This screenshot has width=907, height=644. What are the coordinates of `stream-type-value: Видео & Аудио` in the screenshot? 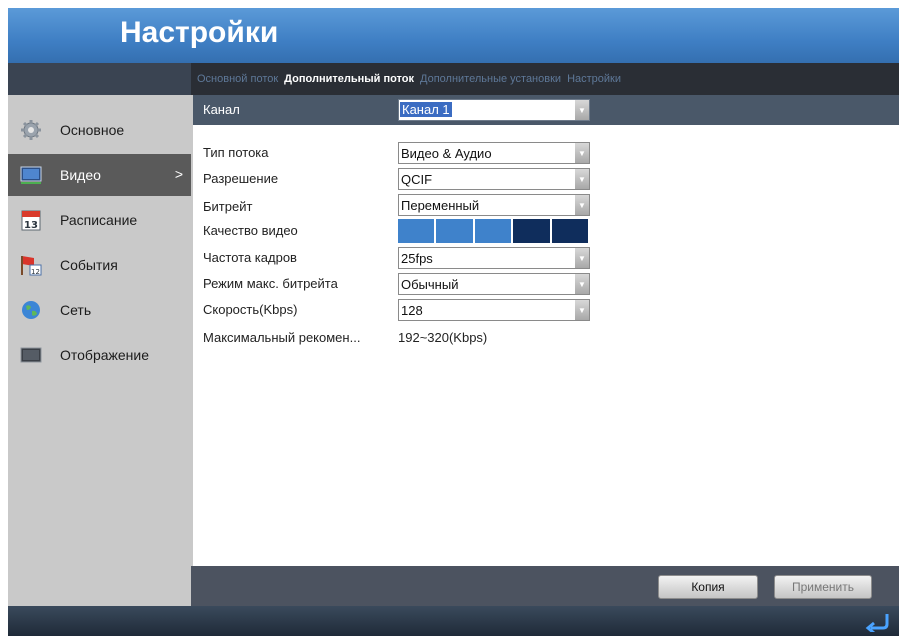 It's located at (446, 153).